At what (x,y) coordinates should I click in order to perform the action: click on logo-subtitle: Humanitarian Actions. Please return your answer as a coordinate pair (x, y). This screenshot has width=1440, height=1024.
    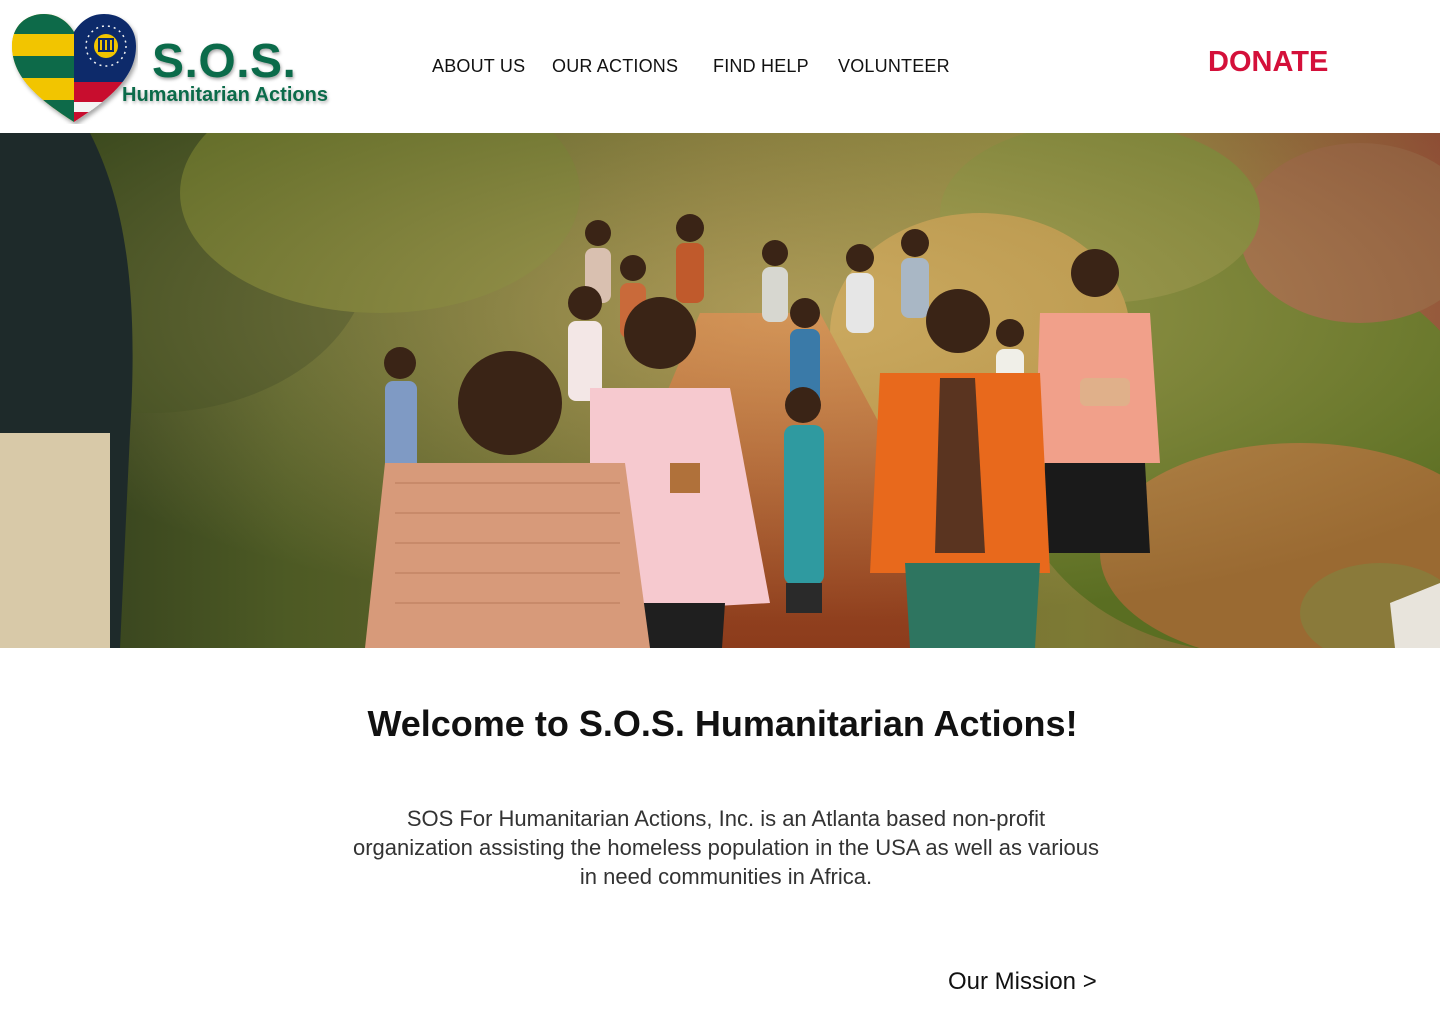
    Looking at the image, I should click on (225, 95).